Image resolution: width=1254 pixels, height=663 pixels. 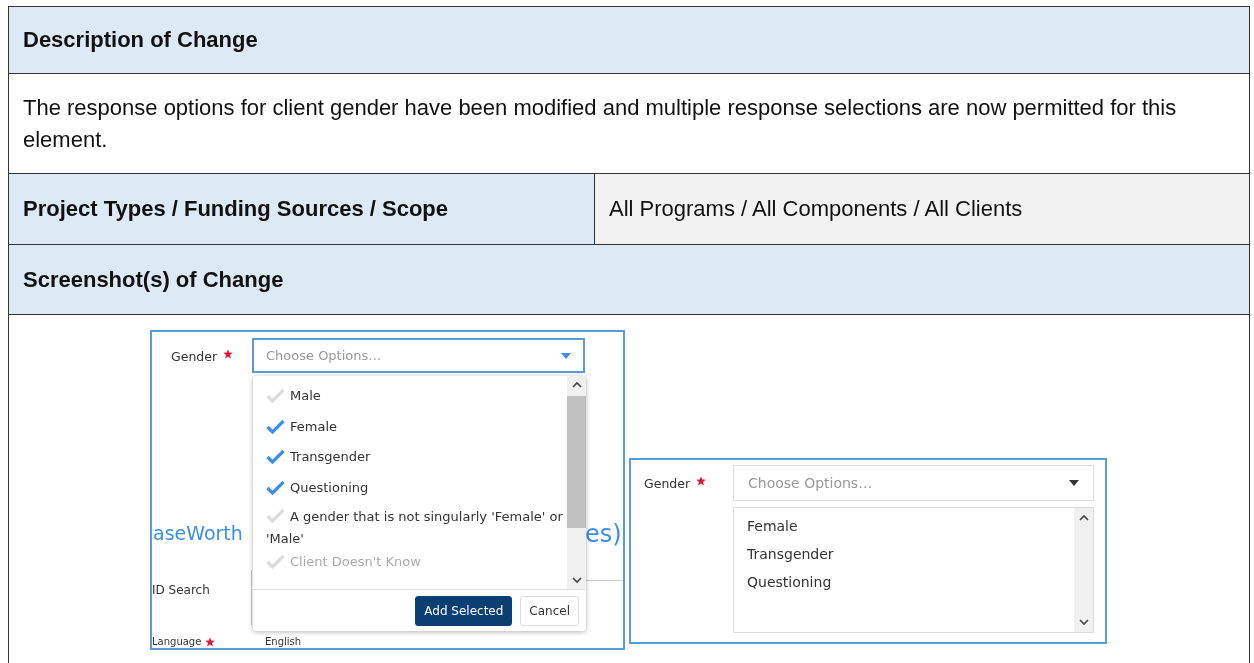 What do you see at coordinates (816, 209) in the screenshot?
I see `scope-value: All Programs / All Components / All Clients` at bounding box center [816, 209].